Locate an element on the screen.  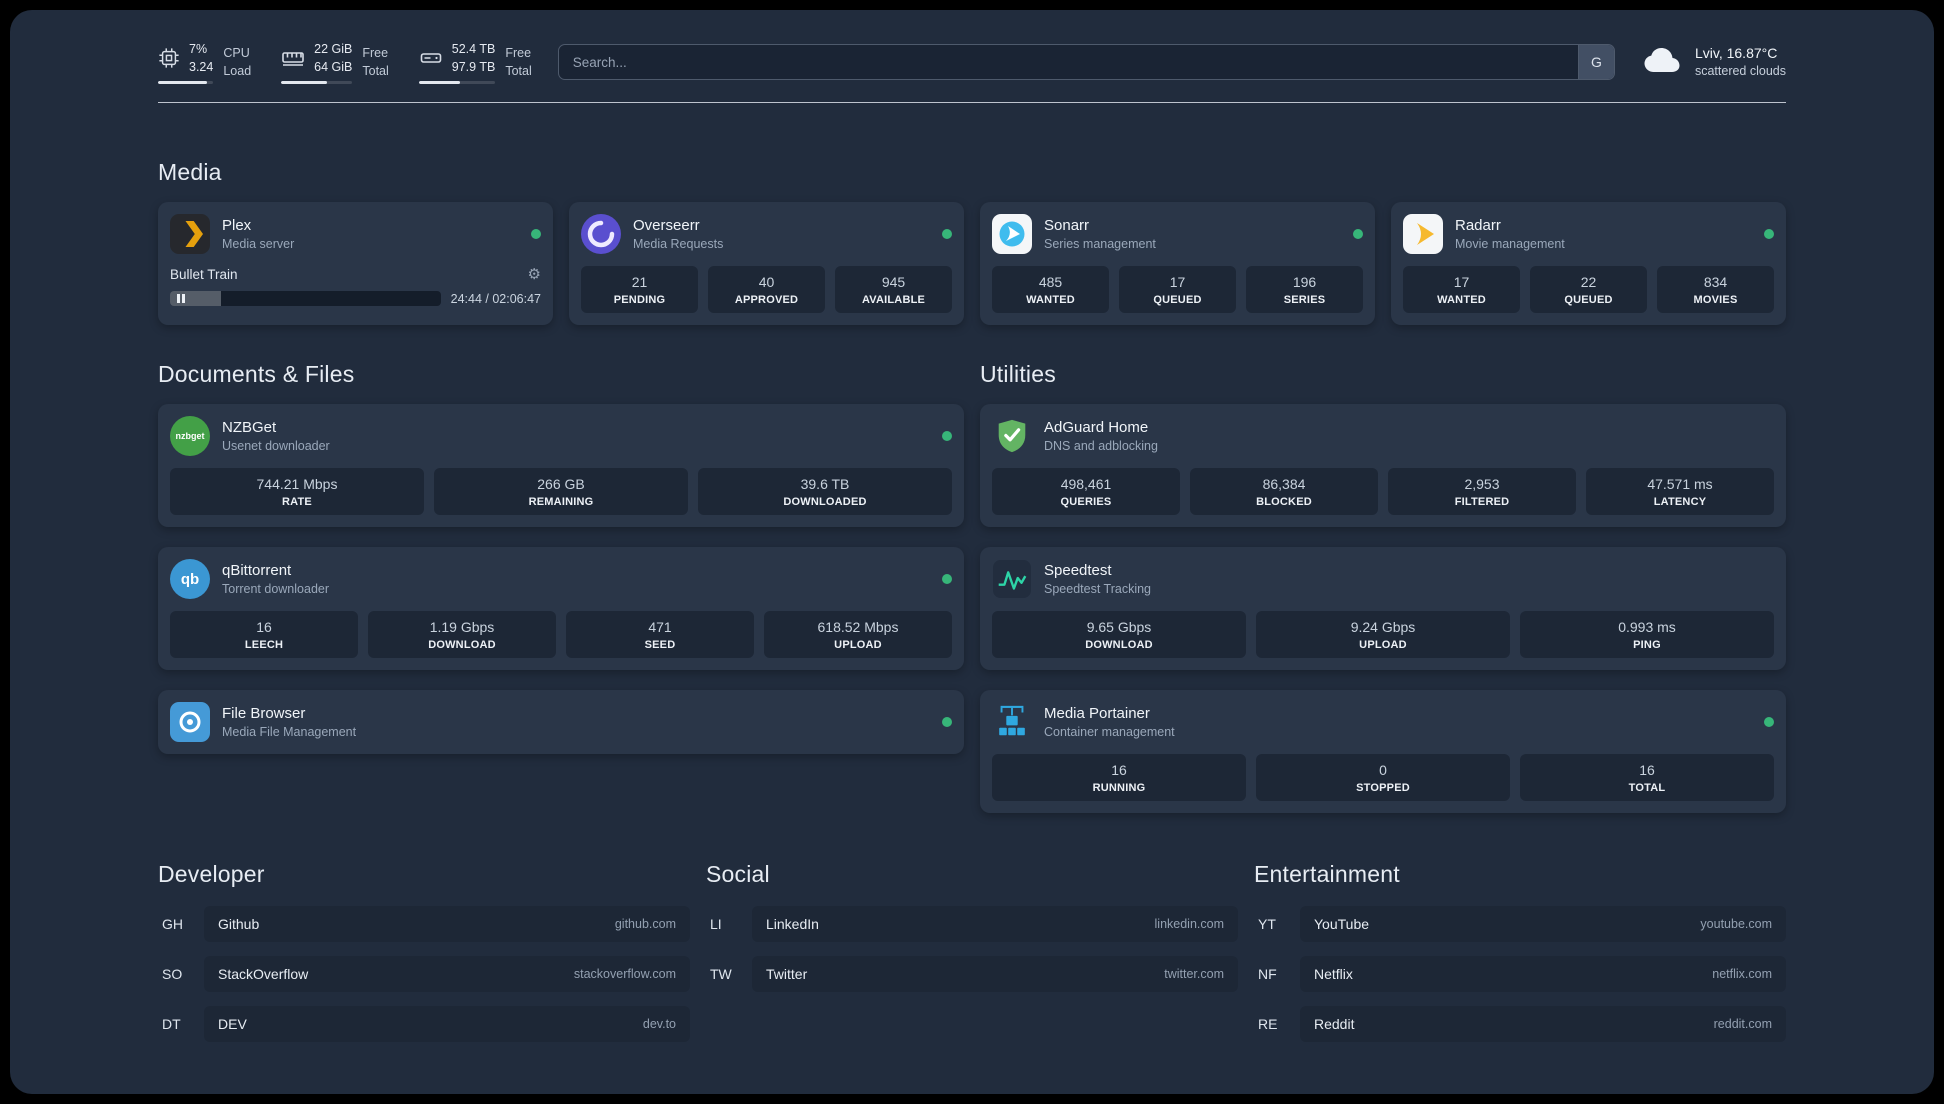
memory-free: 22 GiB is located at coordinates (333, 49).